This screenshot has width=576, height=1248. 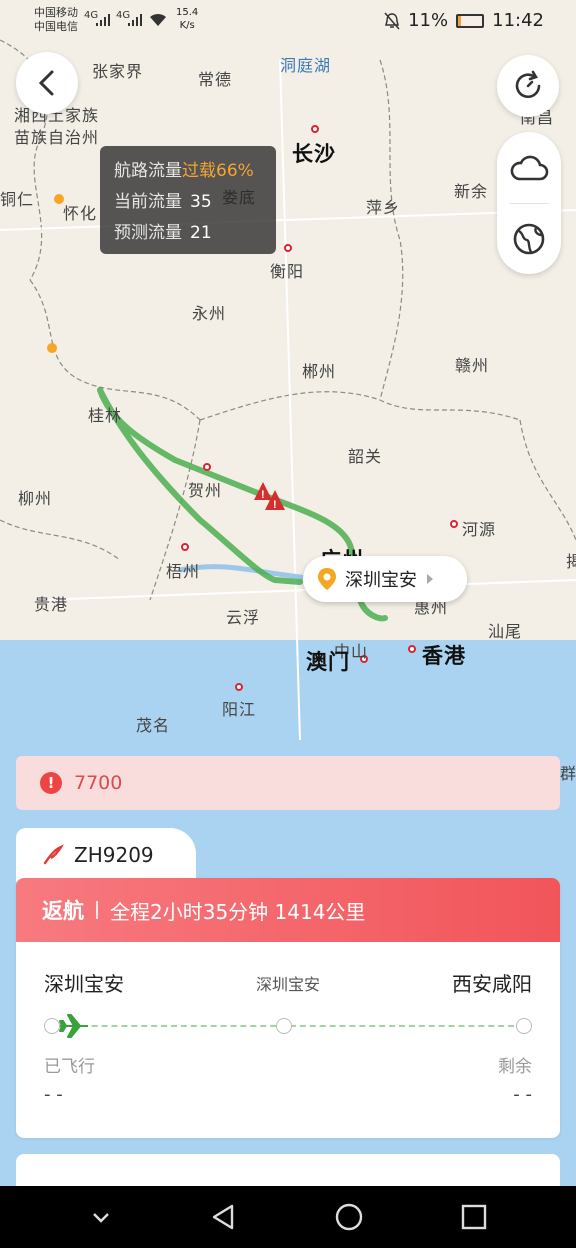 I want to click on progress-values: - - - -, so click(x=288, y=1094).